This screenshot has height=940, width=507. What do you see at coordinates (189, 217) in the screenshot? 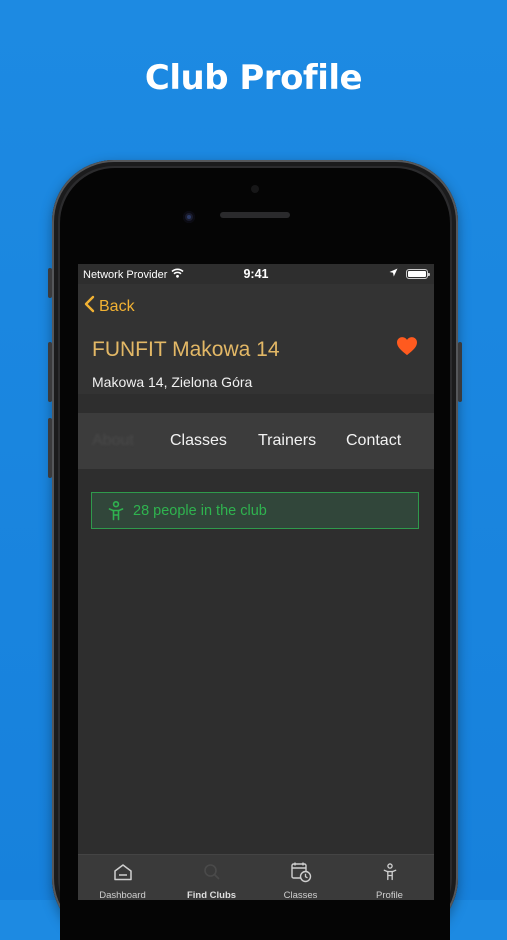
I see `front-camera` at bounding box center [189, 217].